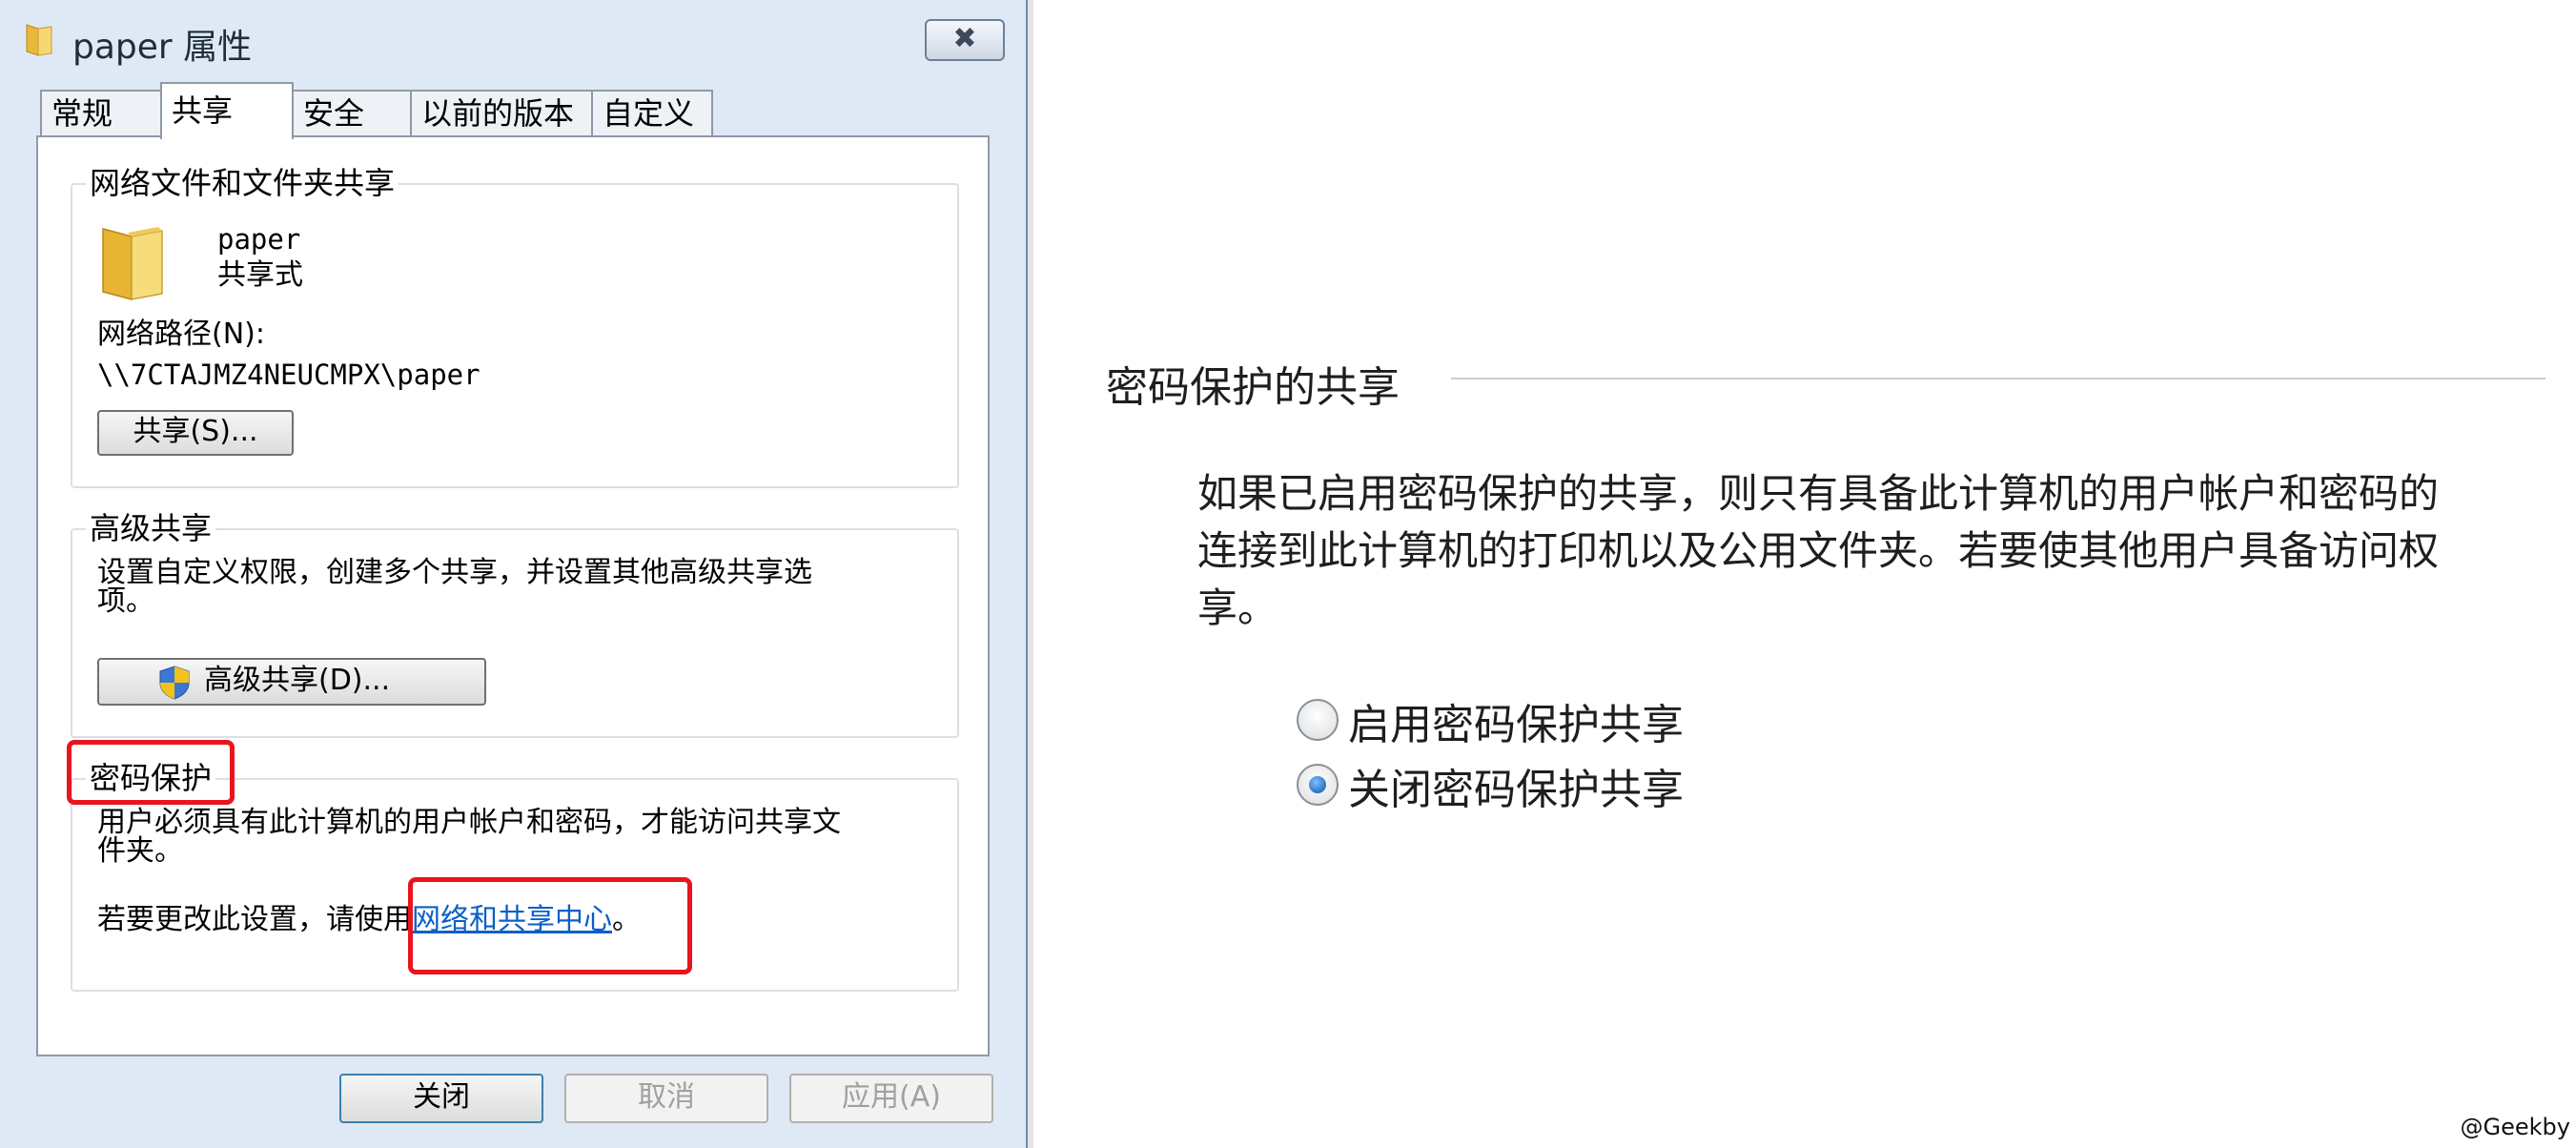 This screenshot has height=1148, width=2576. What do you see at coordinates (2515, 1127) in the screenshot?
I see `watermark-credit: @Geekby` at bounding box center [2515, 1127].